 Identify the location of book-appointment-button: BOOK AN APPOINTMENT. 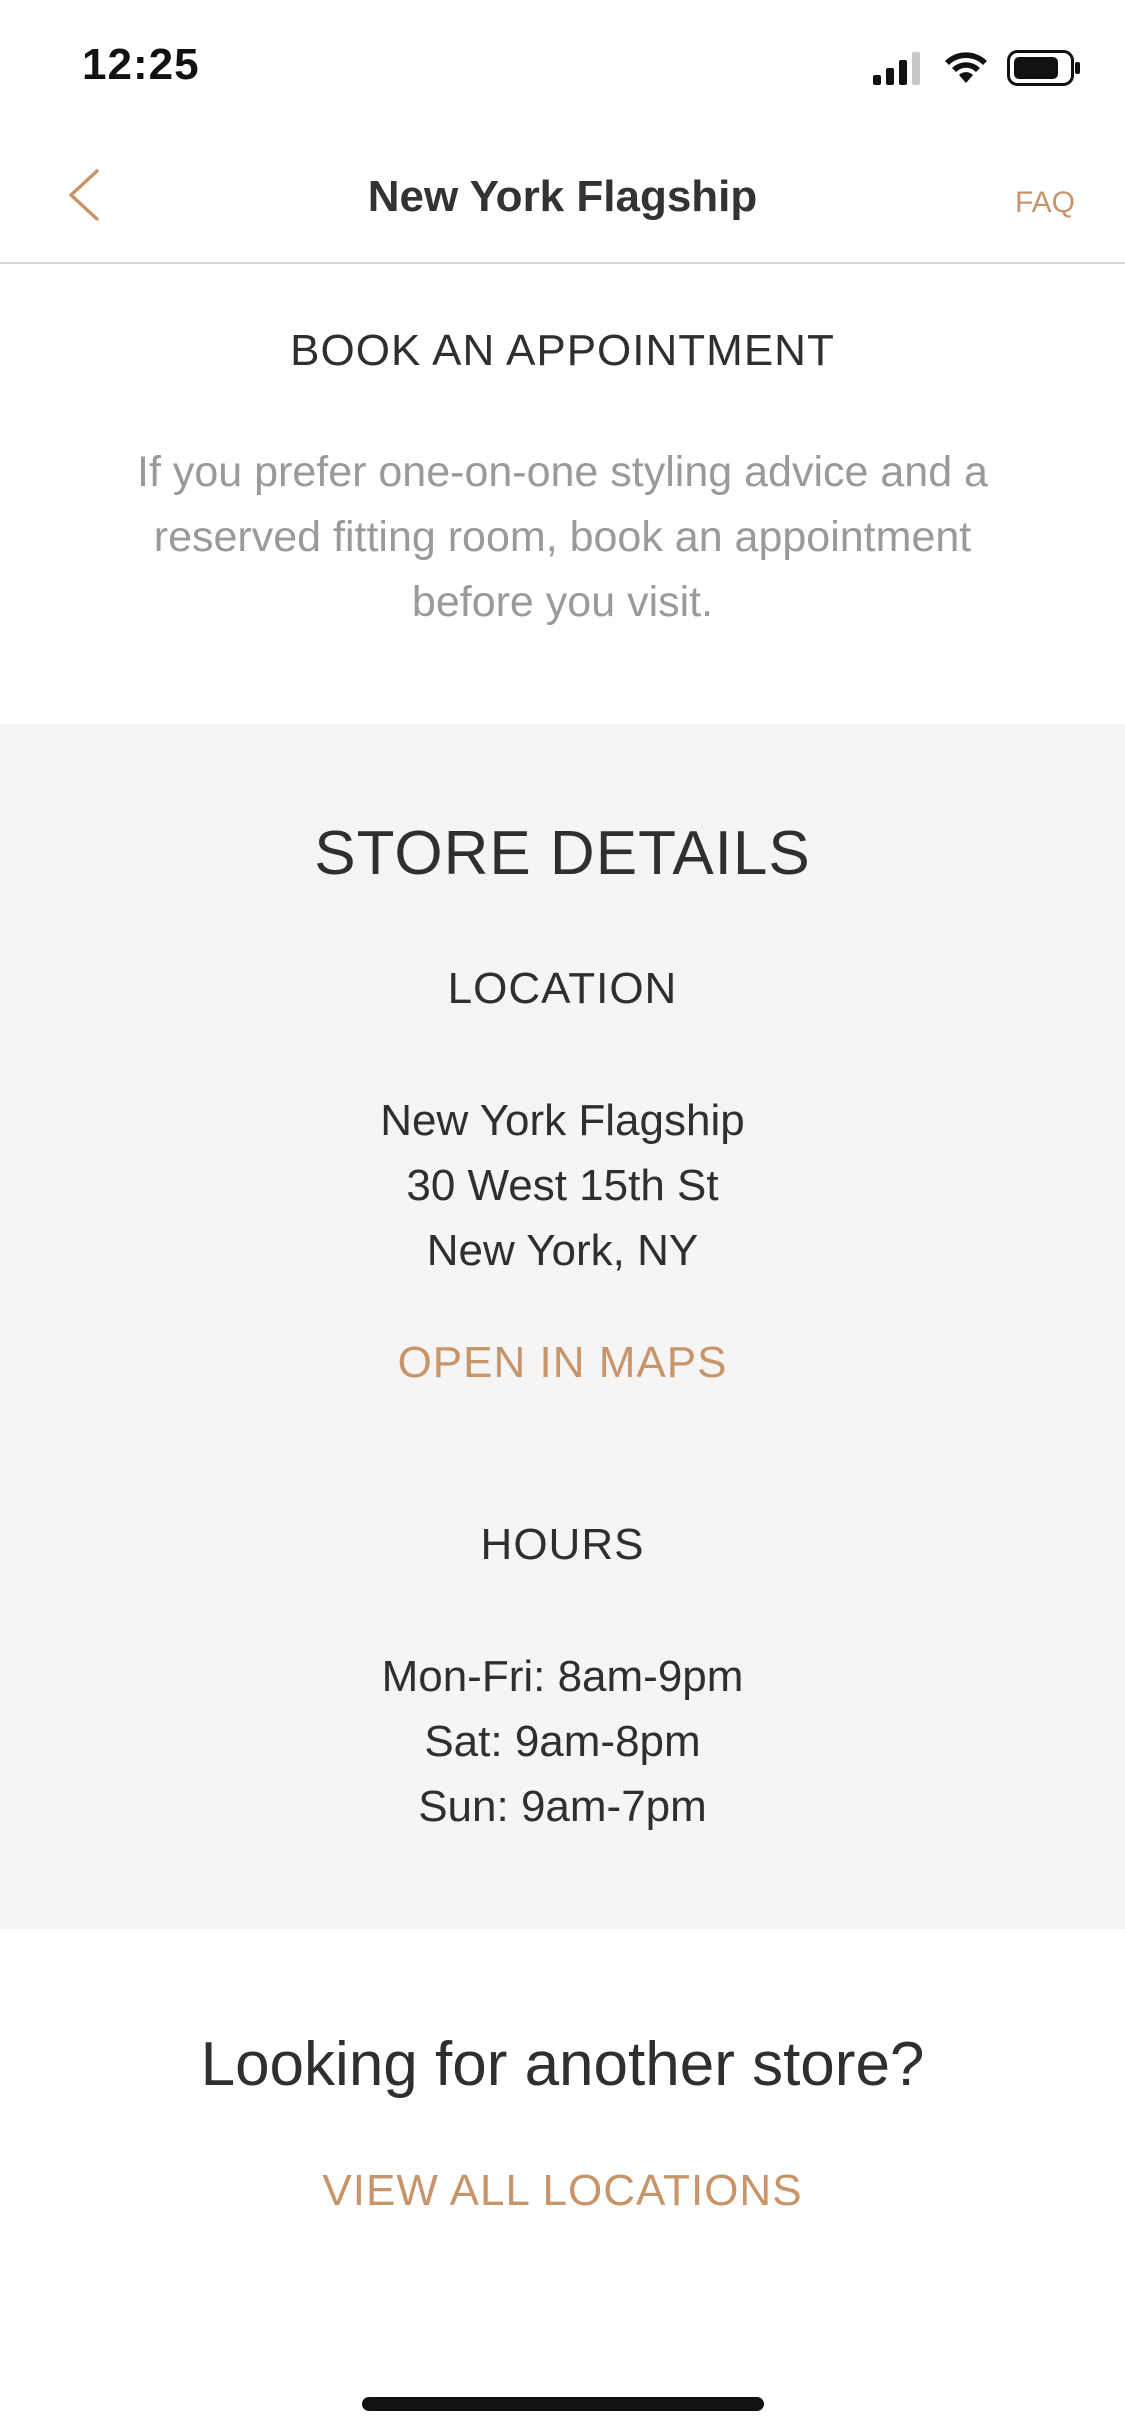
(562, 351).